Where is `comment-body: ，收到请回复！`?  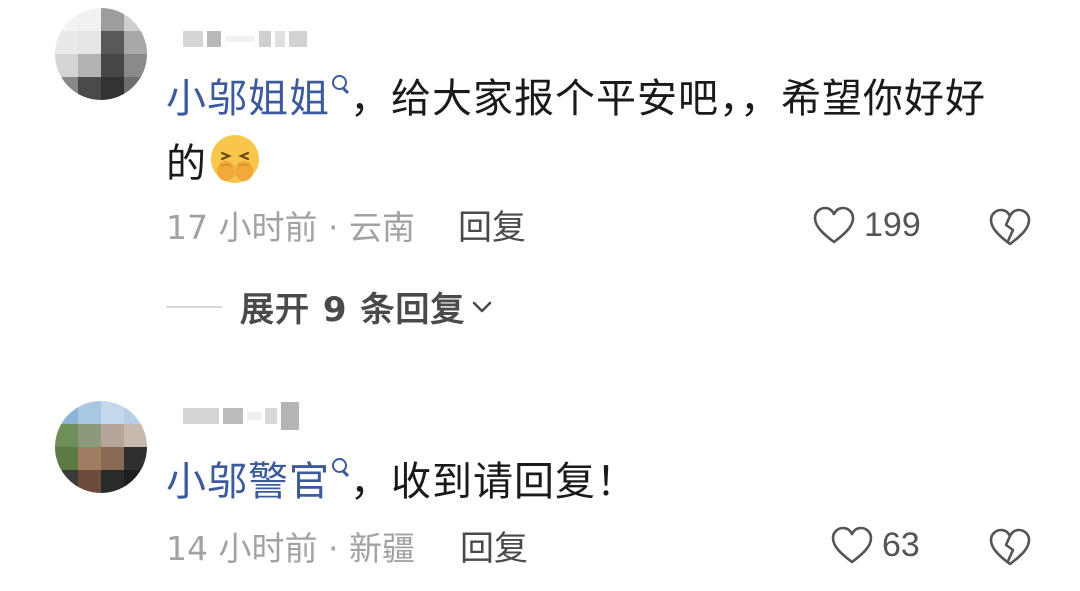
comment-body: ，收到请回复！ is located at coordinates (493, 482).